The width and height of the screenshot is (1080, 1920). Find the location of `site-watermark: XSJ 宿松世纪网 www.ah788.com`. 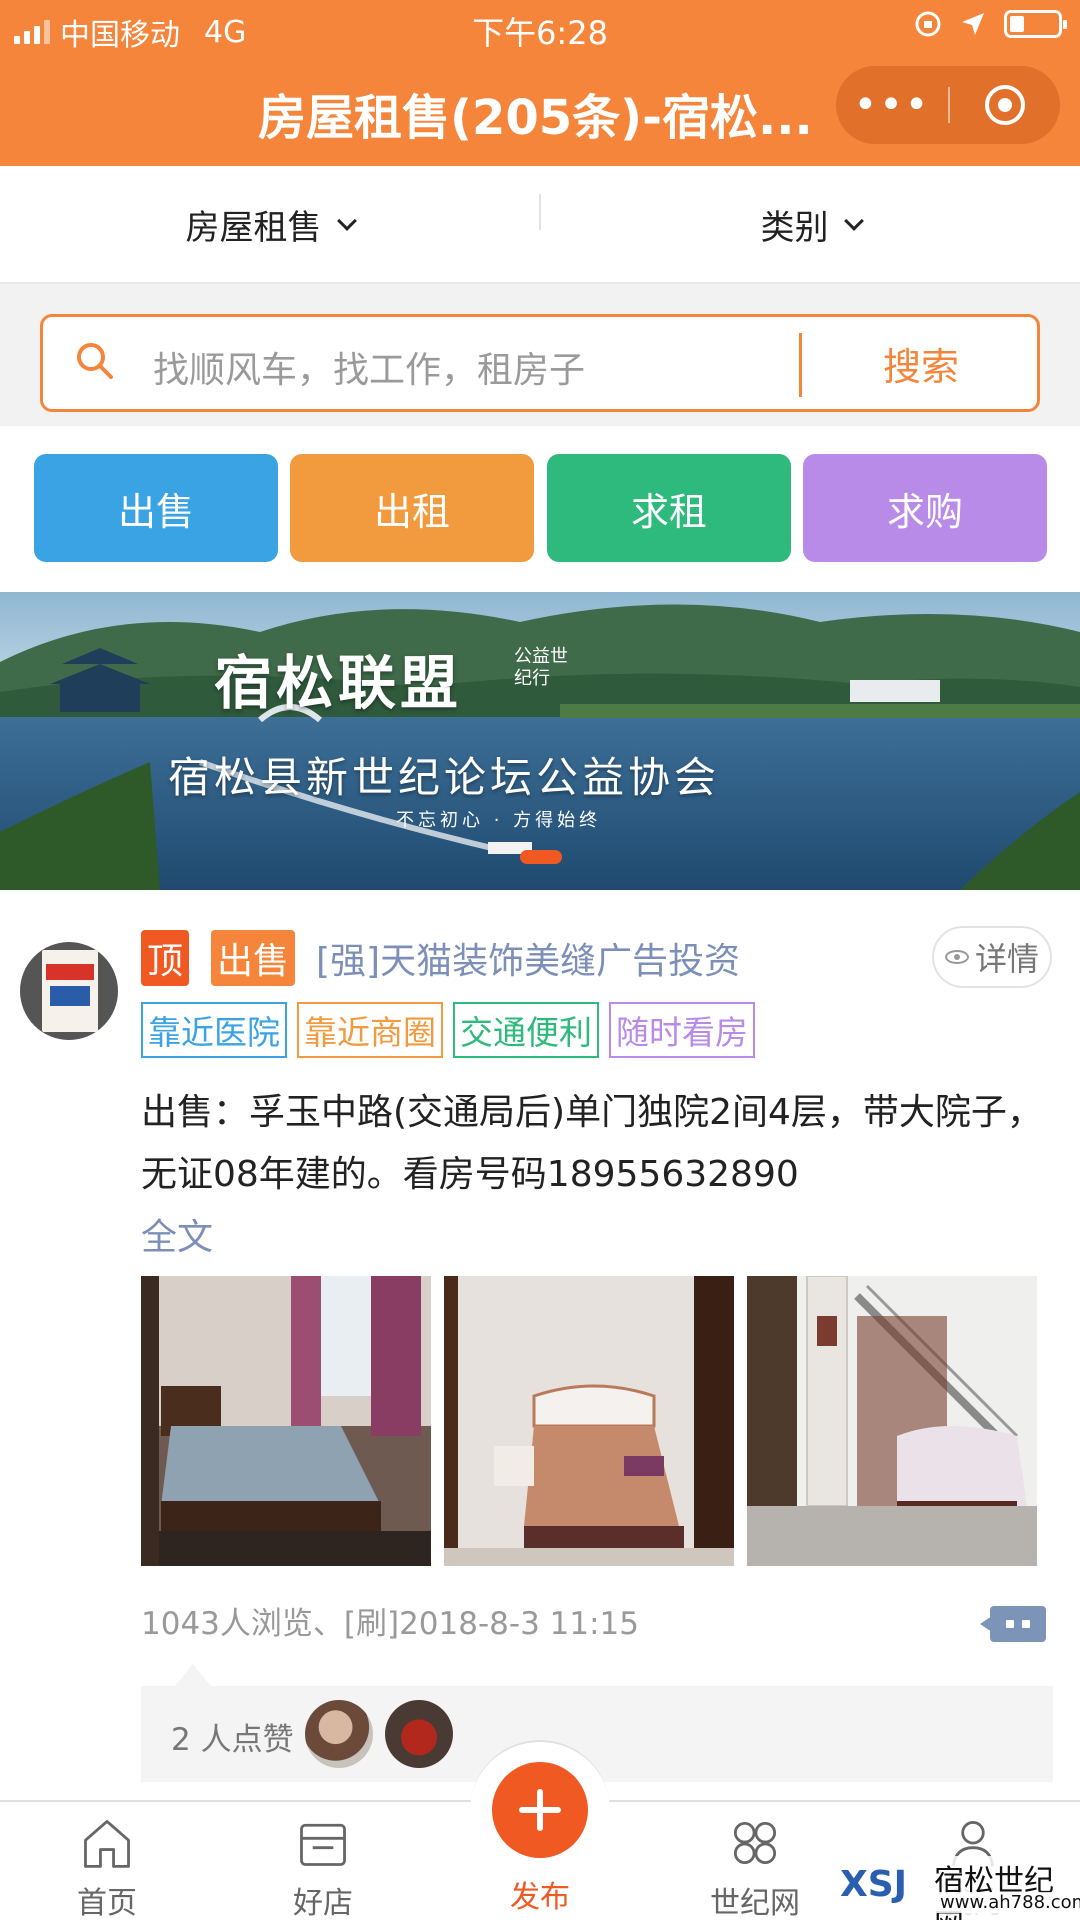

site-watermark: XSJ 宿松世纪网 www.ah788.com is located at coordinates (960, 1888).